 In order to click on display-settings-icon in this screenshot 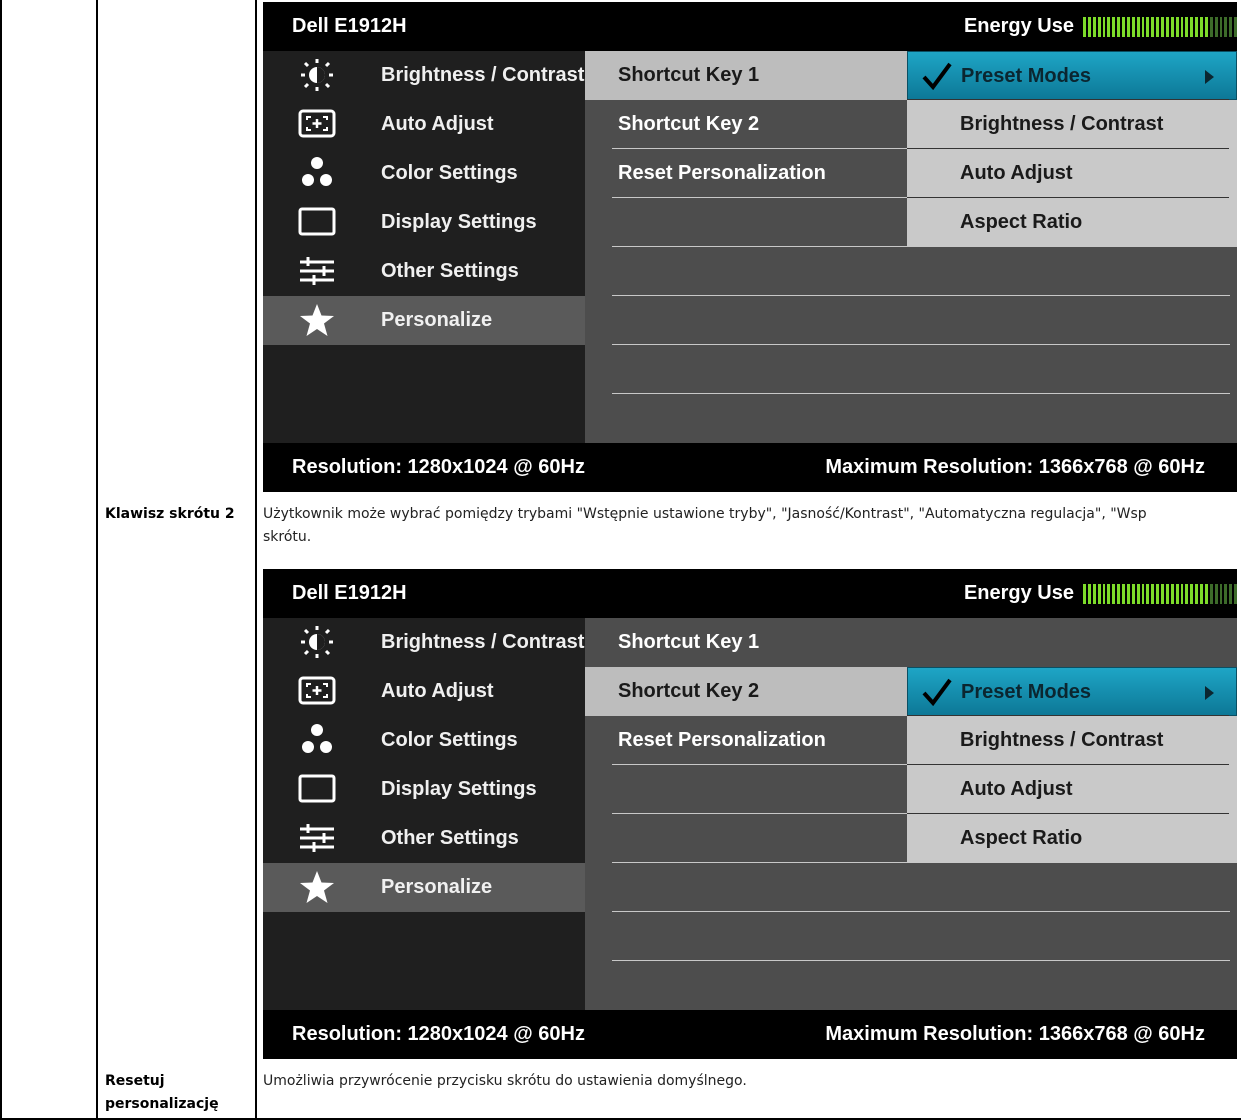, I will do `click(317, 222)`.